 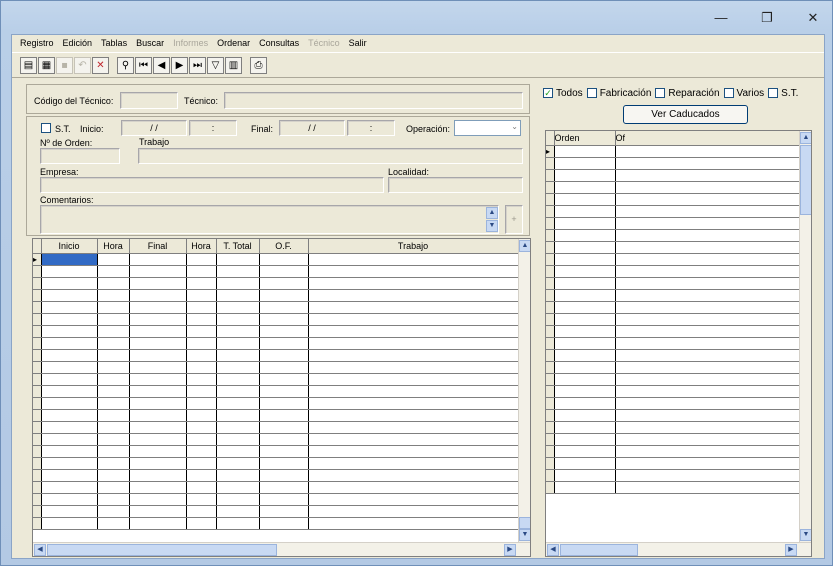 What do you see at coordinates (46, 65) in the screenshot?
I see `edit-record-icon: ▦` at bounding box center [46, 65].